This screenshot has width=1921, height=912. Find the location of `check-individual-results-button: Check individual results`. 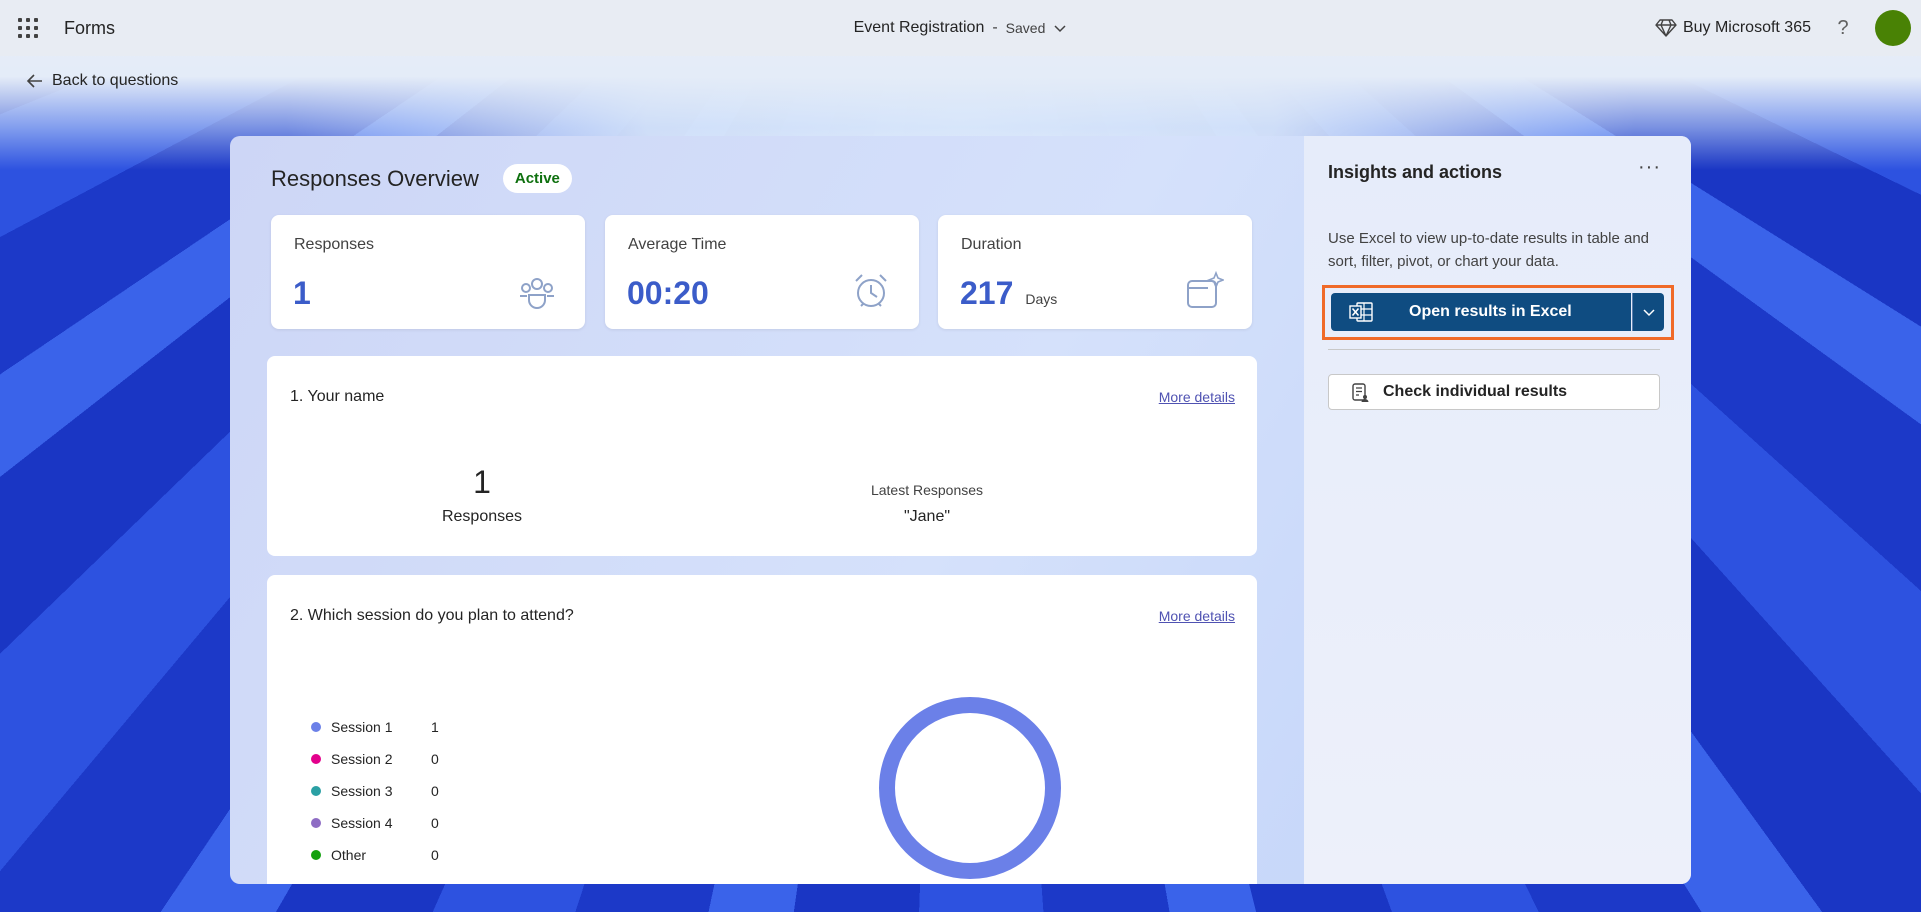

check-individual-results-button: Check individual results is located at coordinates (1494, 392).